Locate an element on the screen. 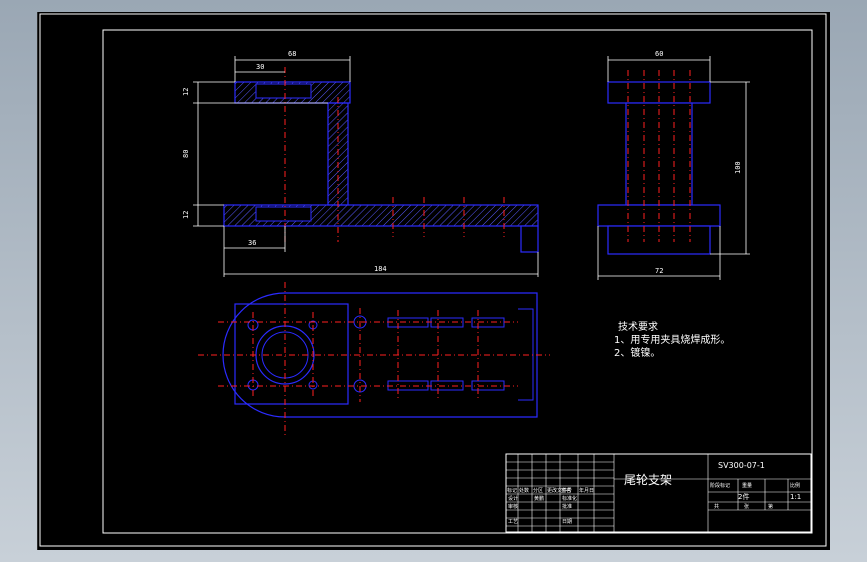  tb-check-label: 审核 is located at coordinates (513, 506).